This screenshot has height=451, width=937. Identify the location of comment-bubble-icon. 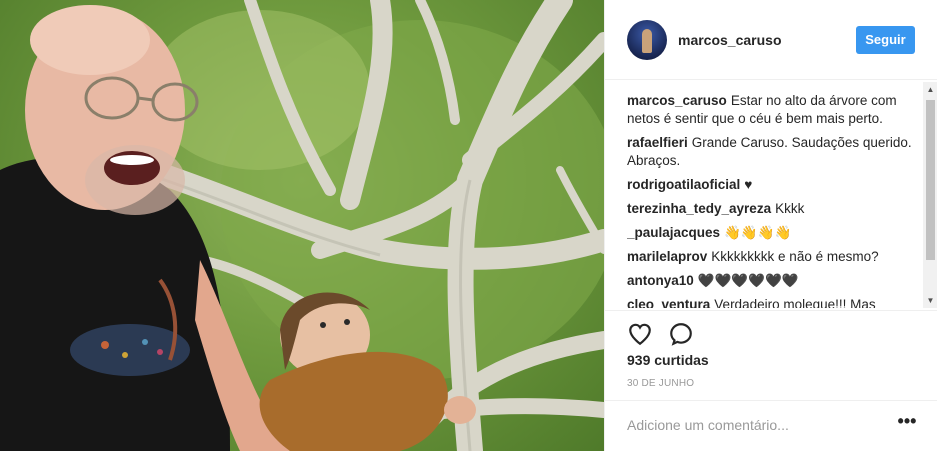
(681, 334).